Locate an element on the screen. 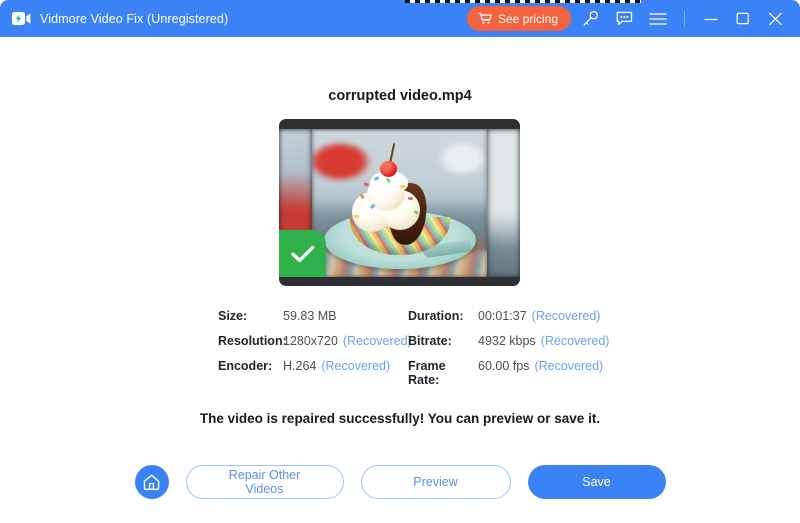 Image resolution: width=800 pixels, height=523 pixels. selection-marquee is located at coordinates (523, 1).